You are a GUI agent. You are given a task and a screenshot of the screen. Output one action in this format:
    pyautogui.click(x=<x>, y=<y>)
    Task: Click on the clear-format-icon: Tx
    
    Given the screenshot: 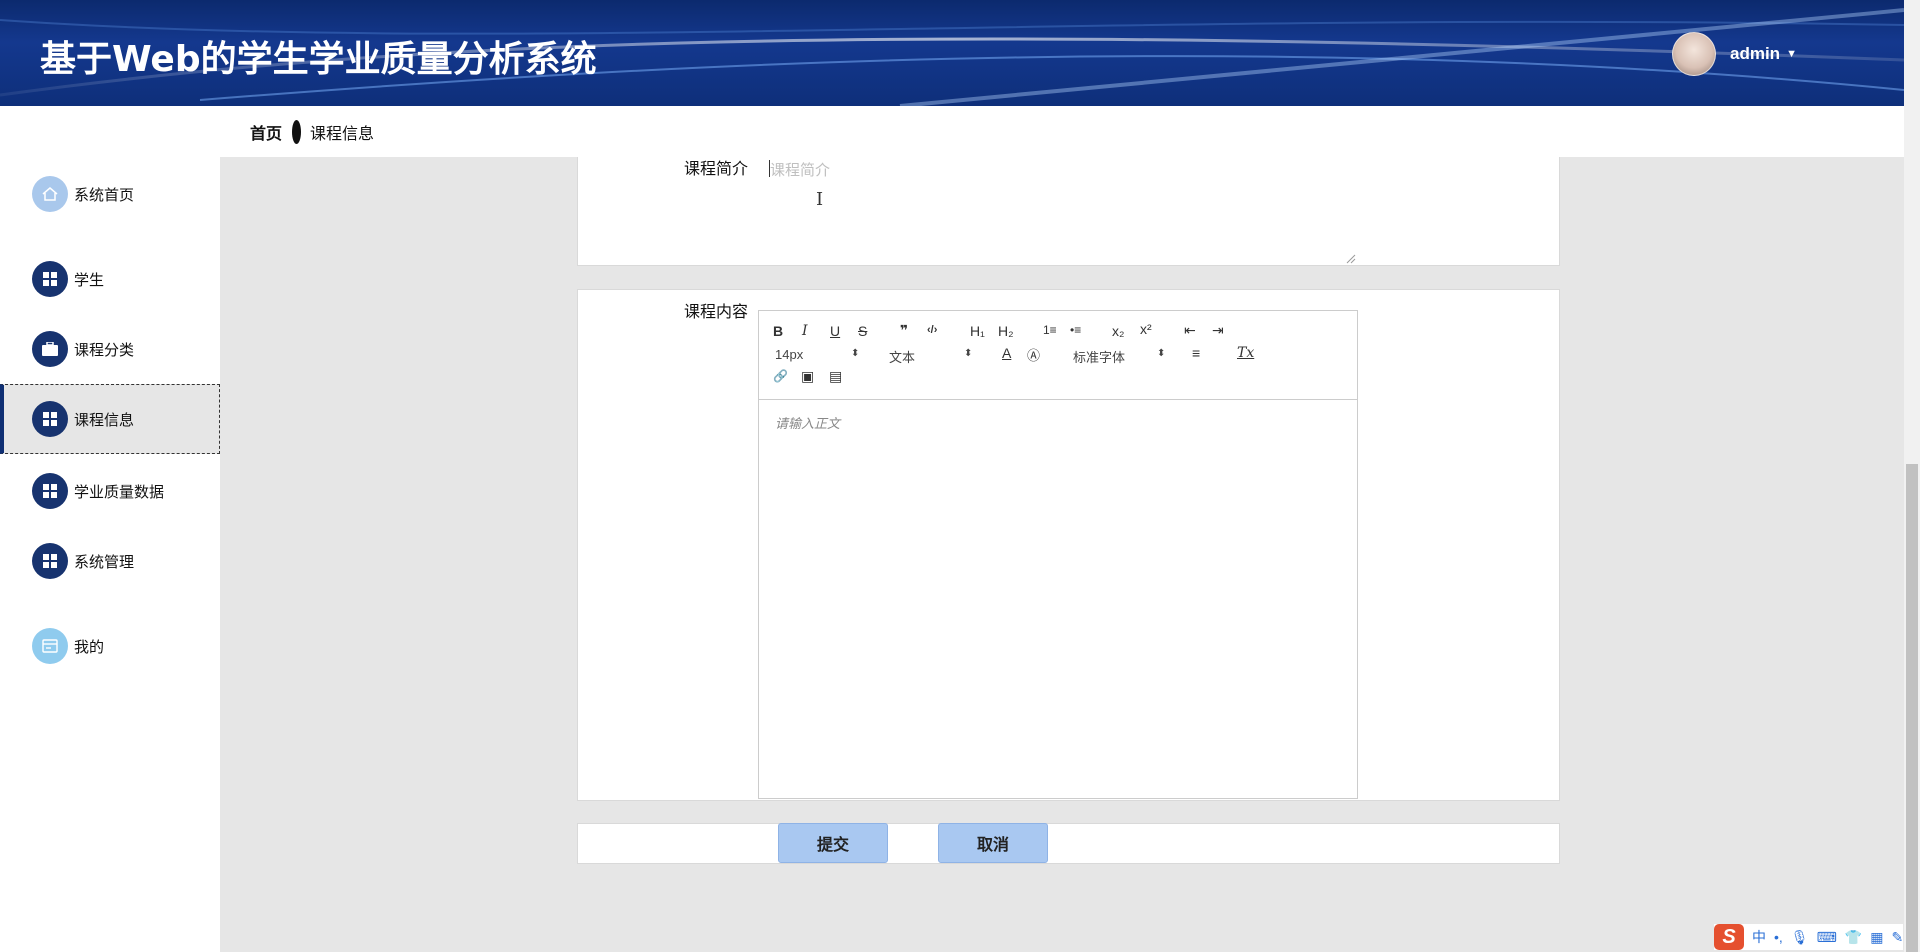 What is the action you would take?
    pyautogui.click(x=1245, y=353)
    